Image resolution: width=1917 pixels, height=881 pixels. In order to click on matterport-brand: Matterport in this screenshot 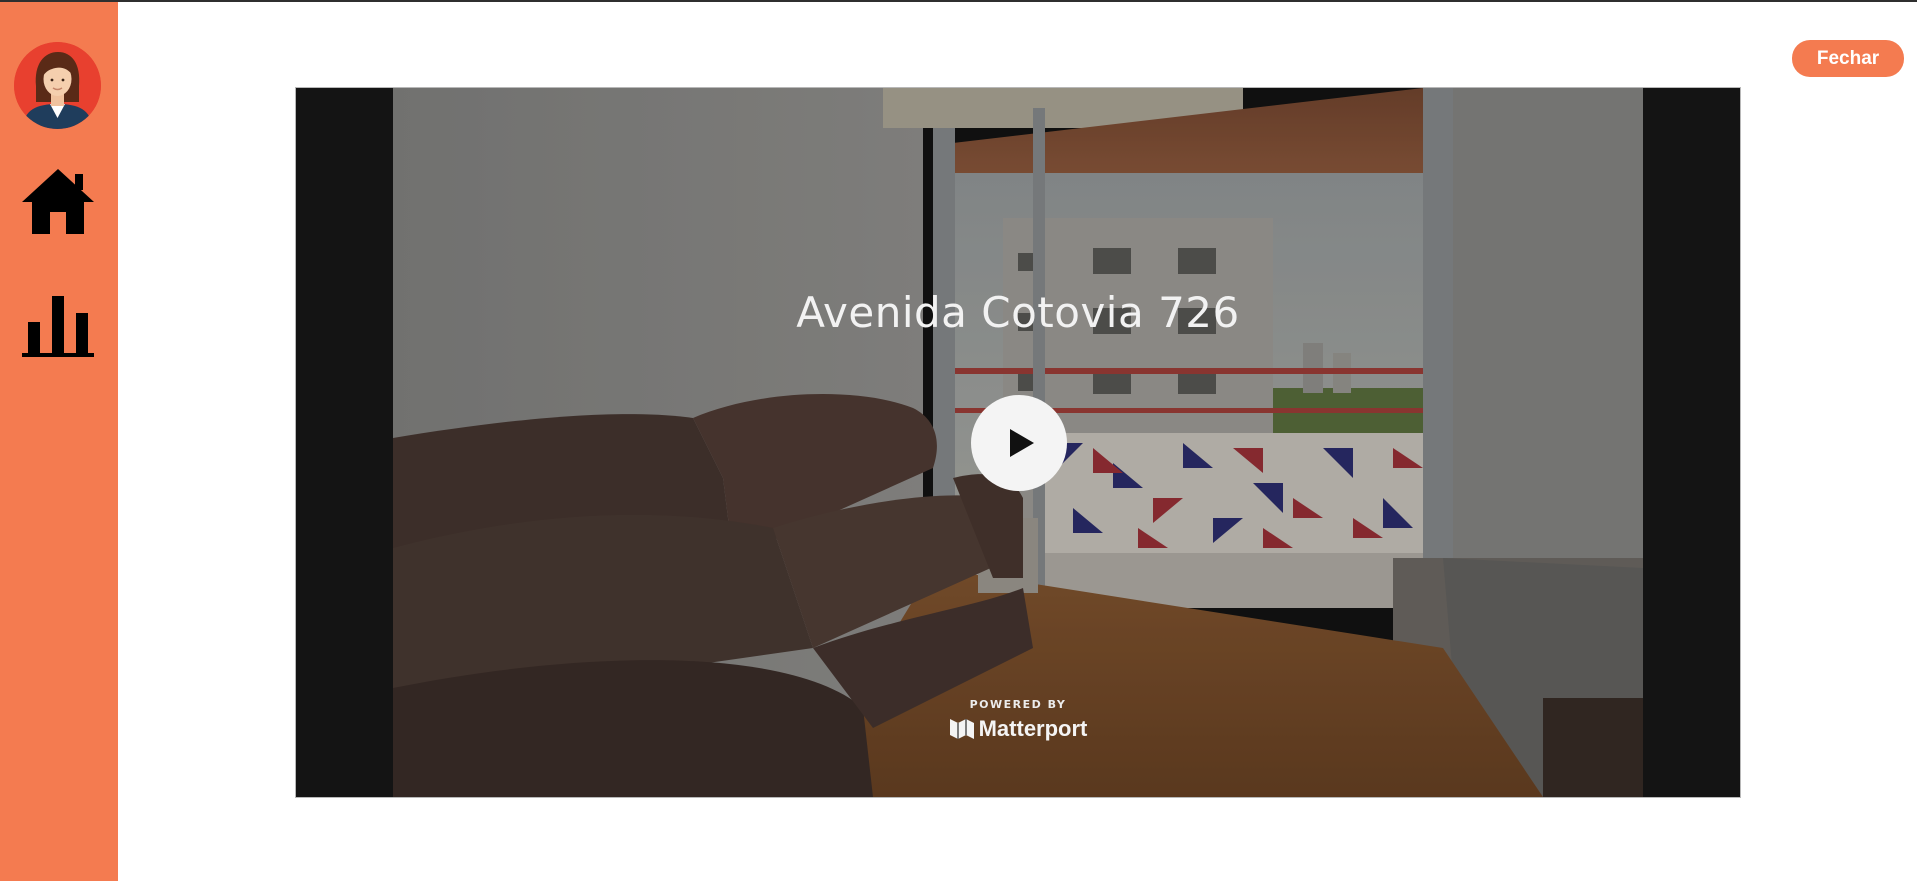, I will do `click(1018, 729)`.